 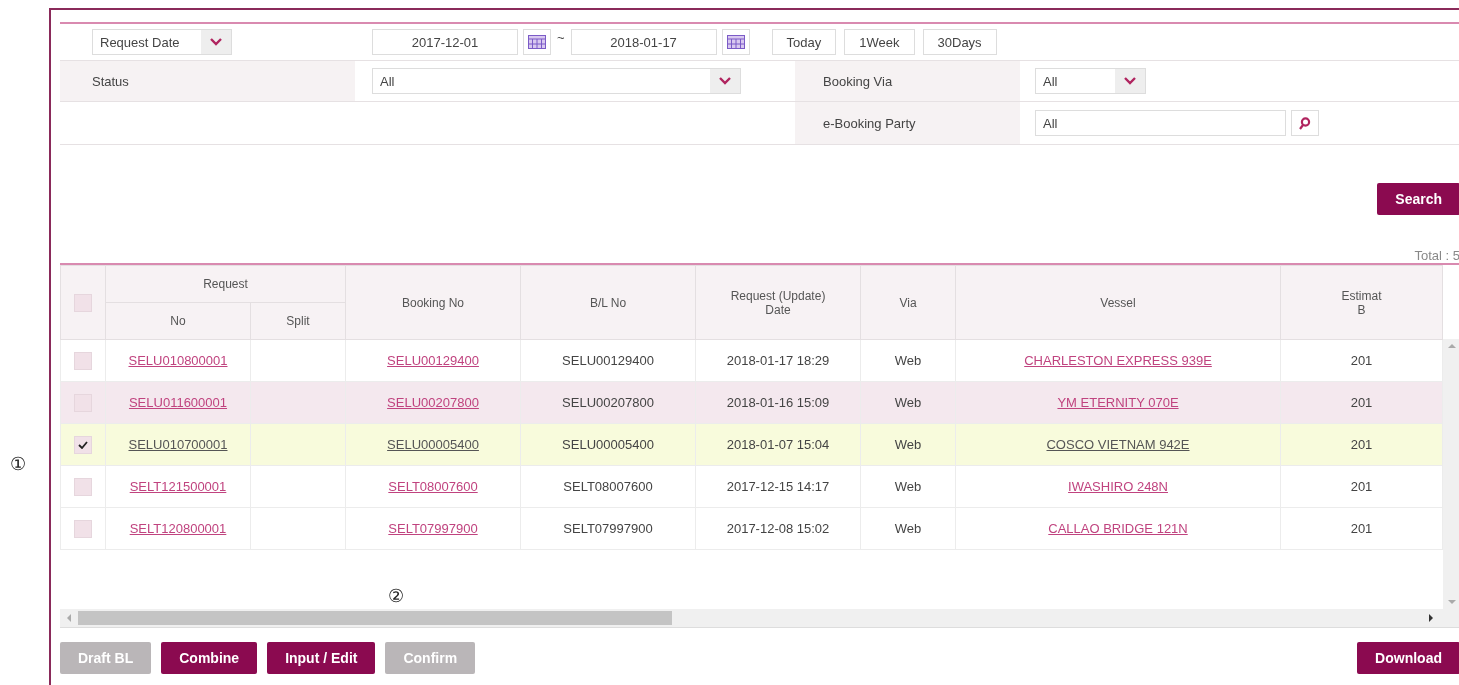 I want to click on table-cell: 2018-01-17 18:29, so click(x=778, y=360).